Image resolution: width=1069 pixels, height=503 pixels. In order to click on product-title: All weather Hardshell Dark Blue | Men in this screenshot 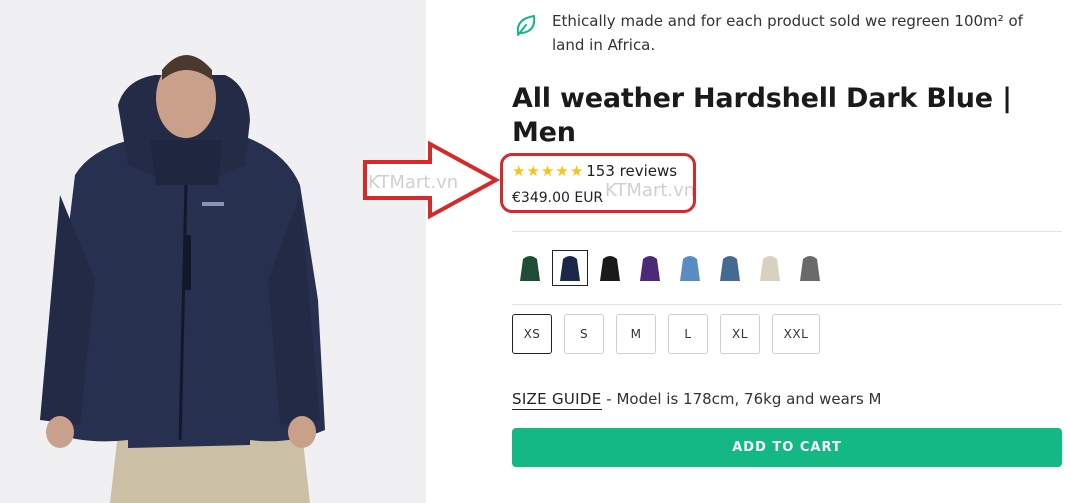, I will do `click(762, 115)`.